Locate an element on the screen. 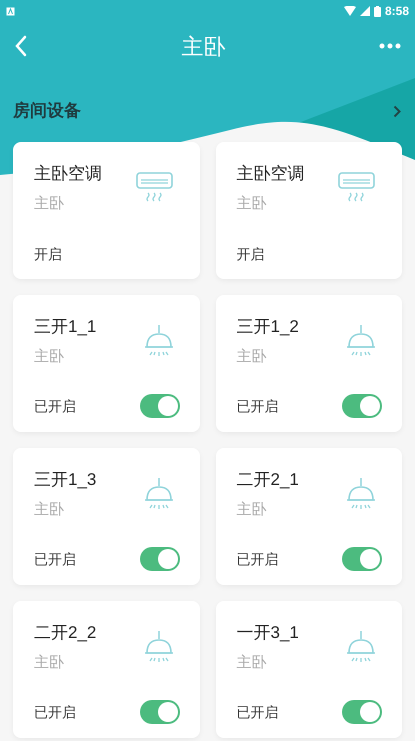 This screenshot has width=415, height=741. device-name: 二开2_1 is located at coordinates (267, 480).